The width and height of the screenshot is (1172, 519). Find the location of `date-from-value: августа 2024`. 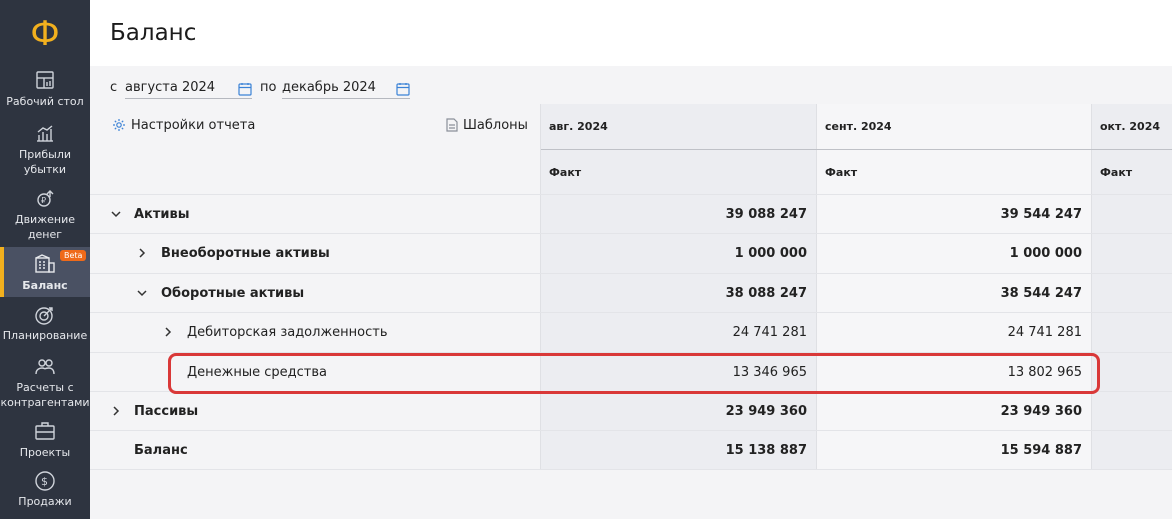

date-from-value: августа 2024 is located at coordinates (170, 87).